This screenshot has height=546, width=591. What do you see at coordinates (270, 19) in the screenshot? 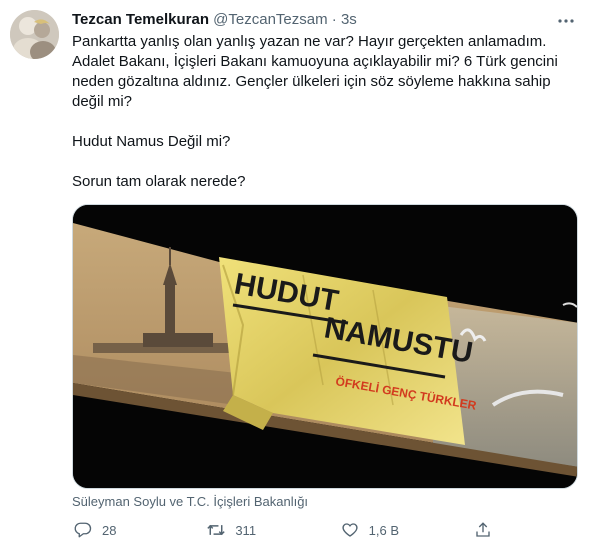
I see `author-handle: @TezcanTezsam` at bounding box center [270, 19].